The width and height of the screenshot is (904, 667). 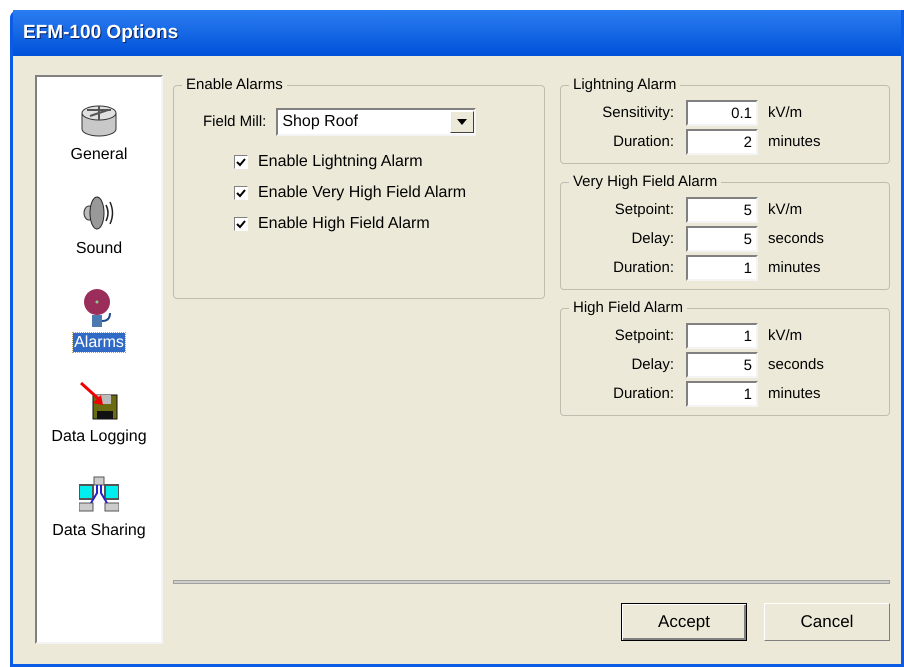 I want to click on dropdown: Shop Roof, so click(x=376, y=122).